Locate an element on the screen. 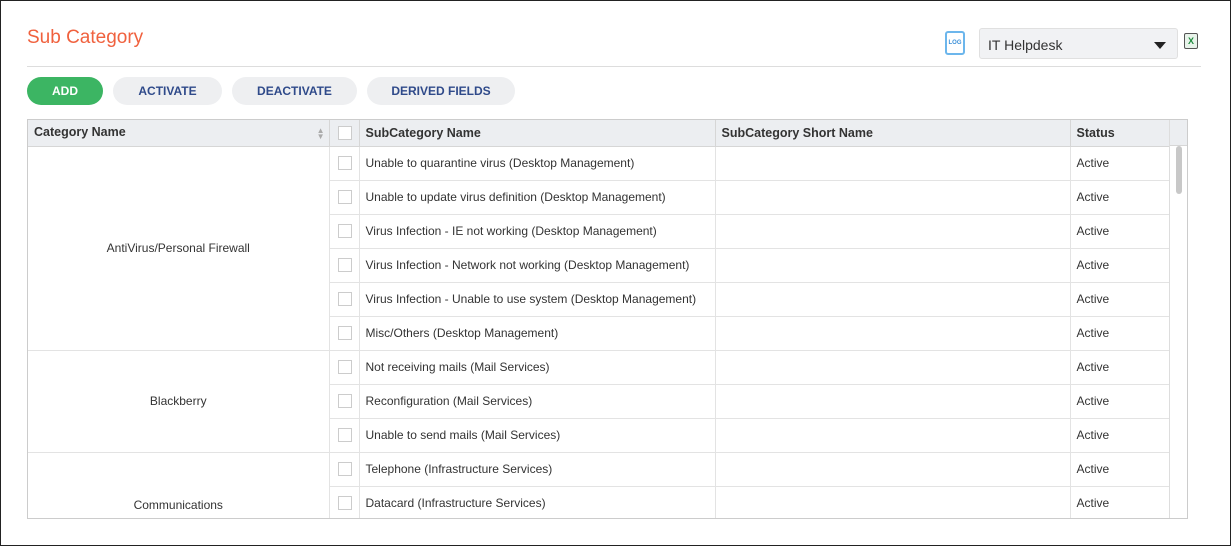 Image resolution: width=1231 pixels, height=546 pixels. category-cell: AntiVirus/Personal Firewall is located at coordinates (179, 248).